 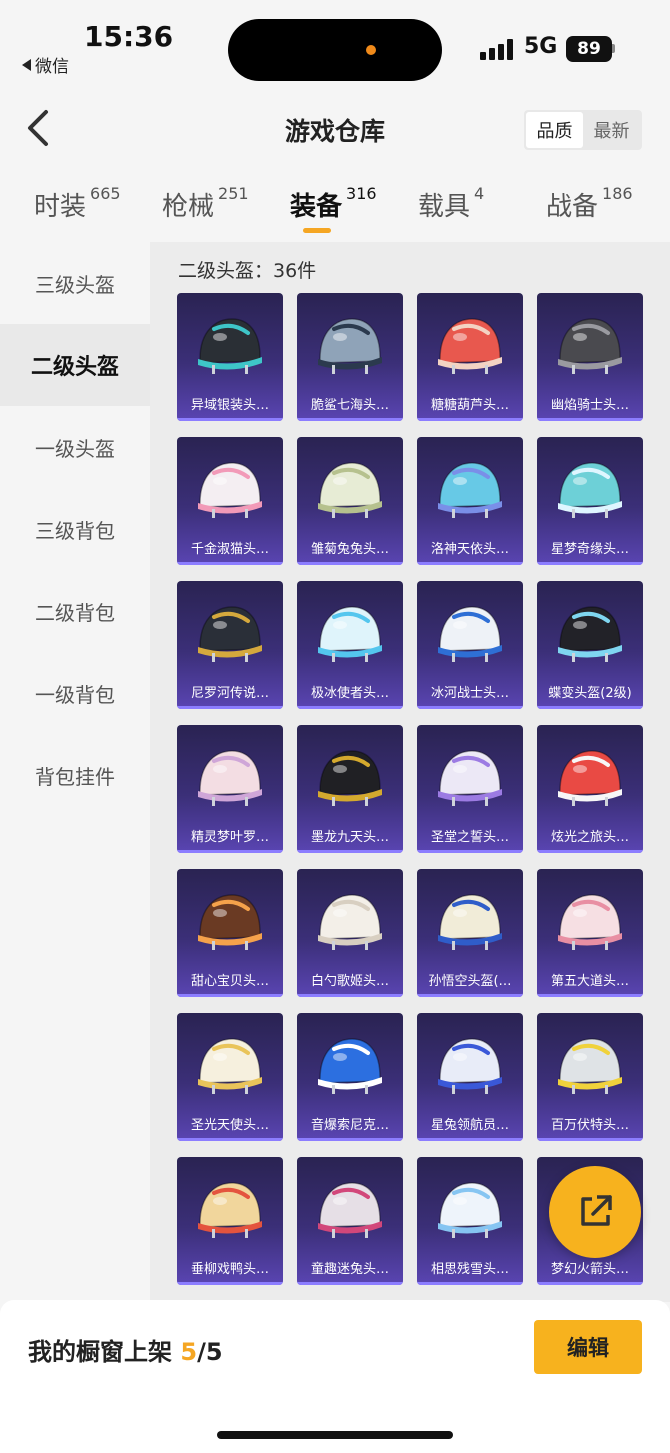 What do you see at coordinates (26, 64) in the screenshot?
I see `back-triangle-icon` at bounding box center [26, 64].